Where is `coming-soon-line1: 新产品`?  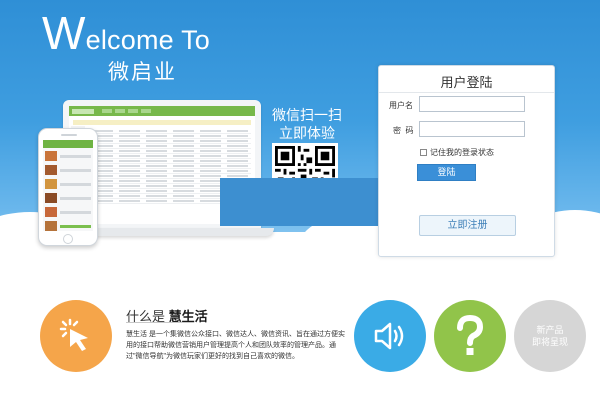 coming-soon-line1: 新产品 is located at coordinates (550, 330).